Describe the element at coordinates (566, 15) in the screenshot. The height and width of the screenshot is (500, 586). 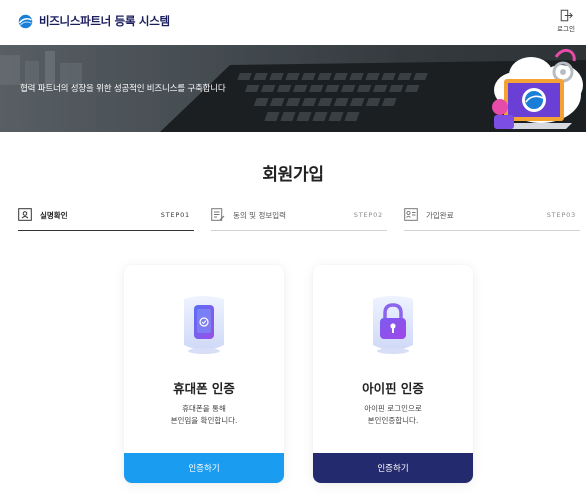
I see `login-icon` at that location.